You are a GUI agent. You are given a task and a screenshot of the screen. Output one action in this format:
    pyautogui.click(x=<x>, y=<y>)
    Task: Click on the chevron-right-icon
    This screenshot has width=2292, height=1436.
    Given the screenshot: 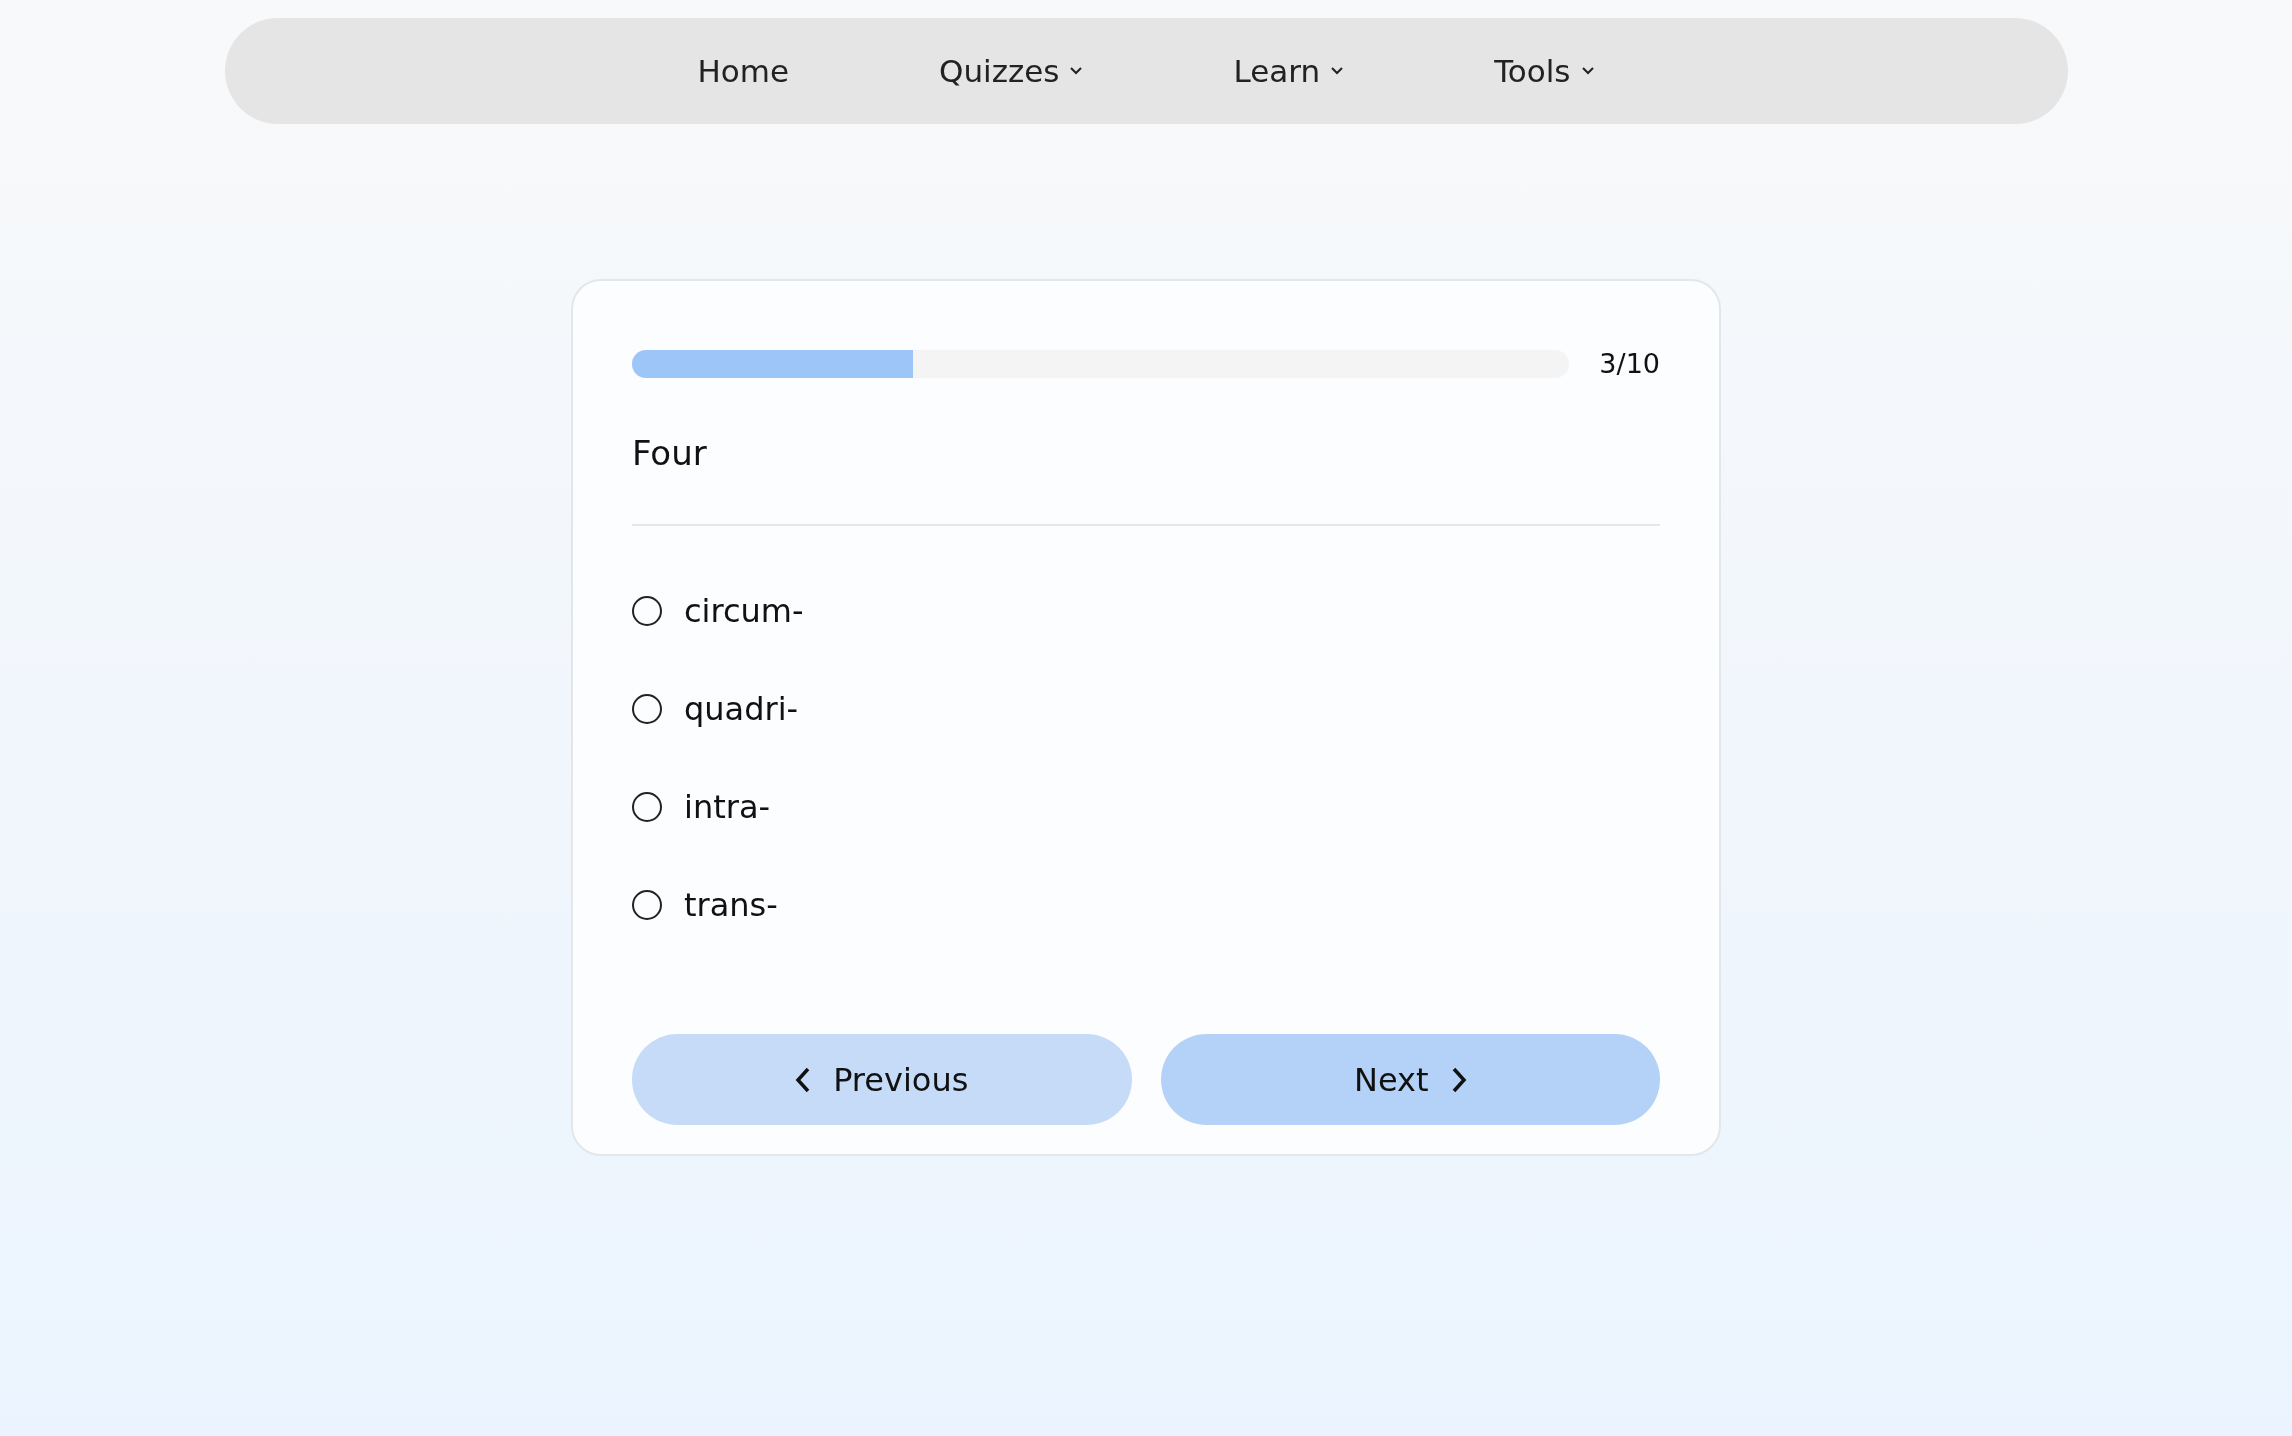 What is the action you would take?
    pyautogui.click(x=1458, y=1079)
    